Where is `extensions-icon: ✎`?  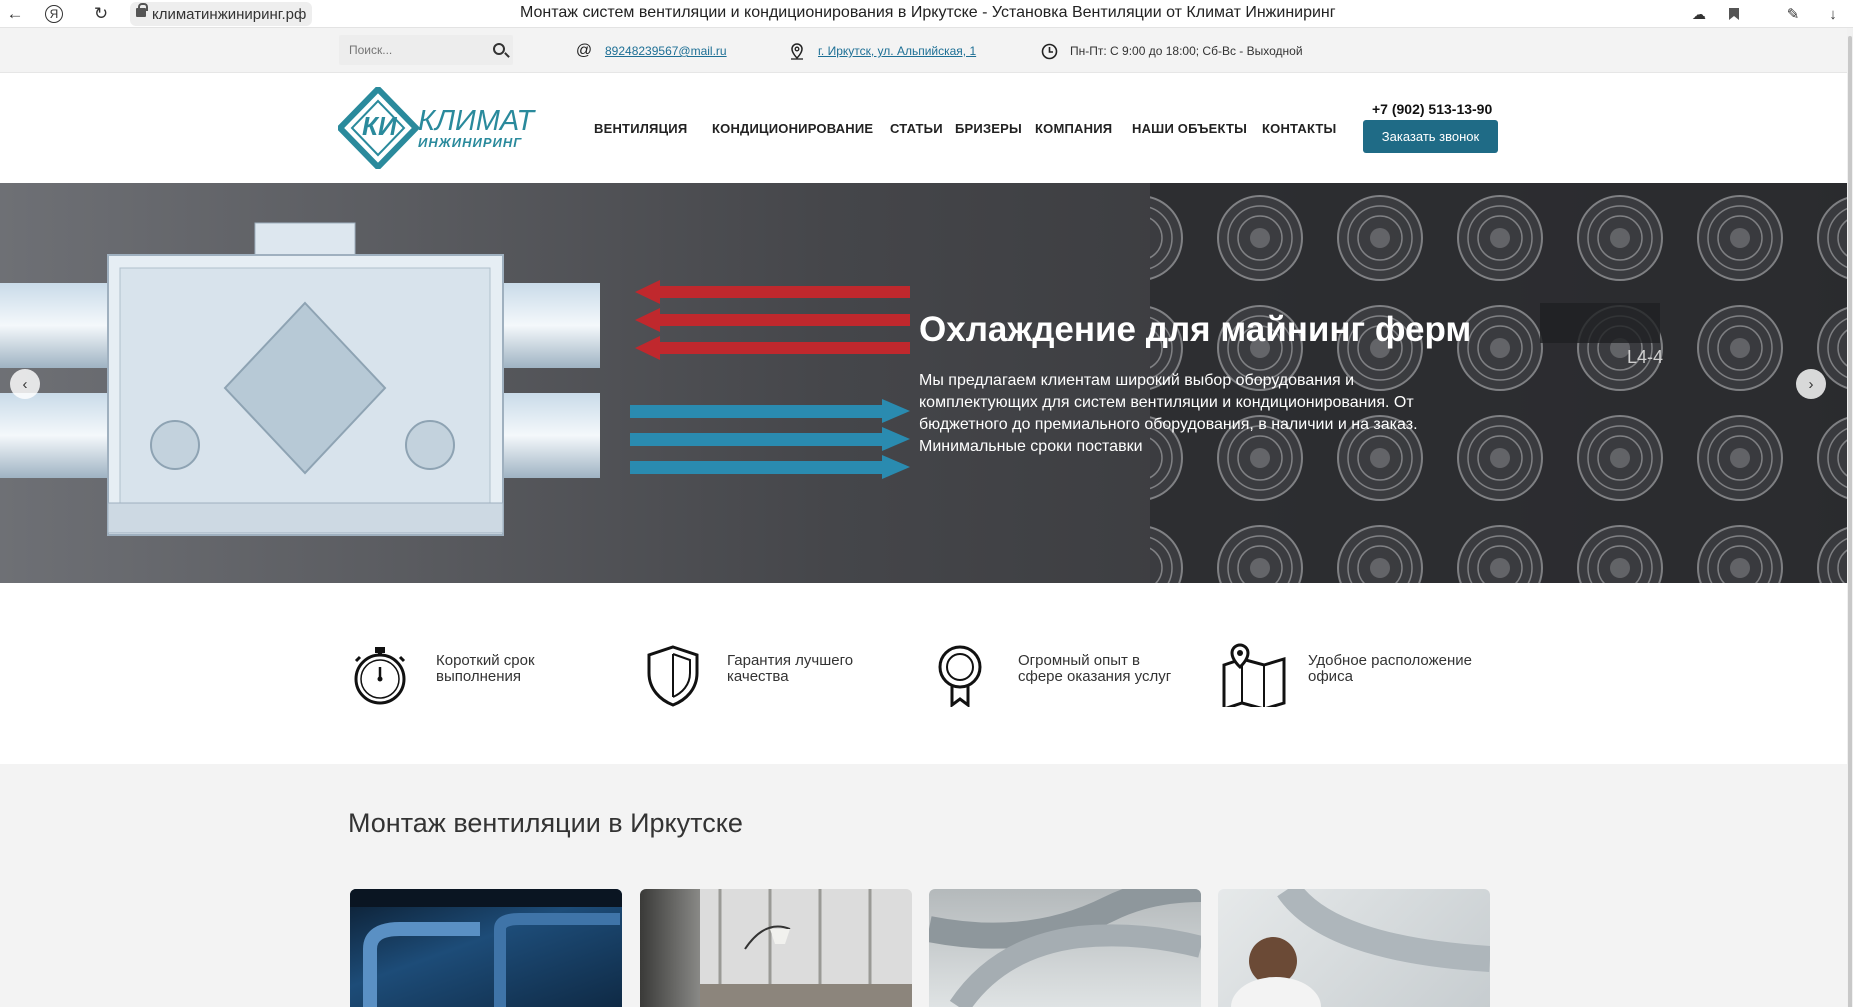
extensions-icon: ✎ is located at coordinates (1793, 14).